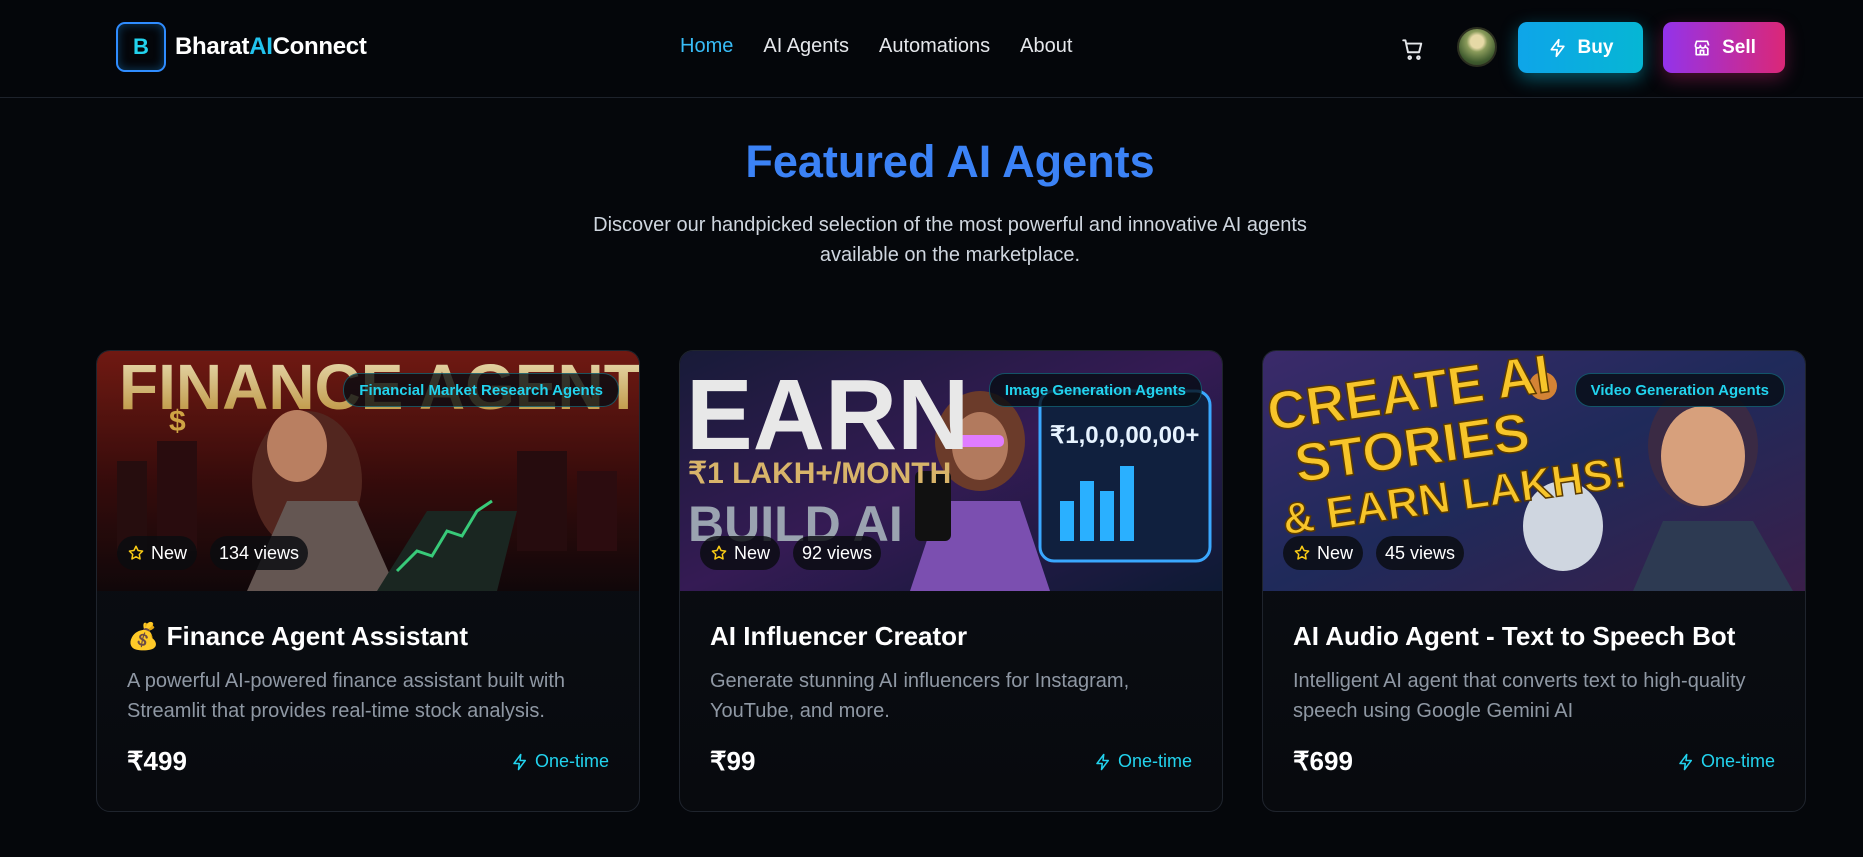 The height and width of the screenshot is (857, 1863). Describe the element at coordinates (706, 46) in the screenshot. I see `nav-home: Home` at that location.